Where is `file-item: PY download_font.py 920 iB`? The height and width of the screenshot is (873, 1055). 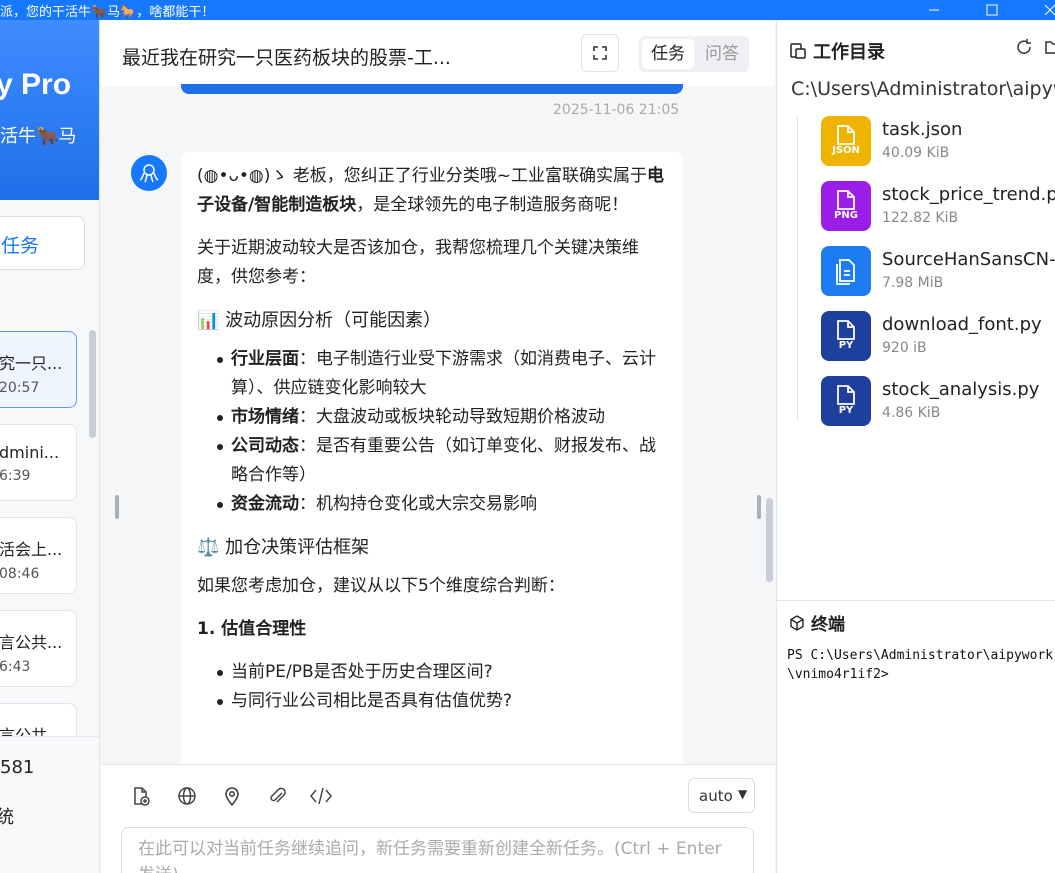
file-item: PY download_font.py 920 iB is located at coordinates (938, 337).